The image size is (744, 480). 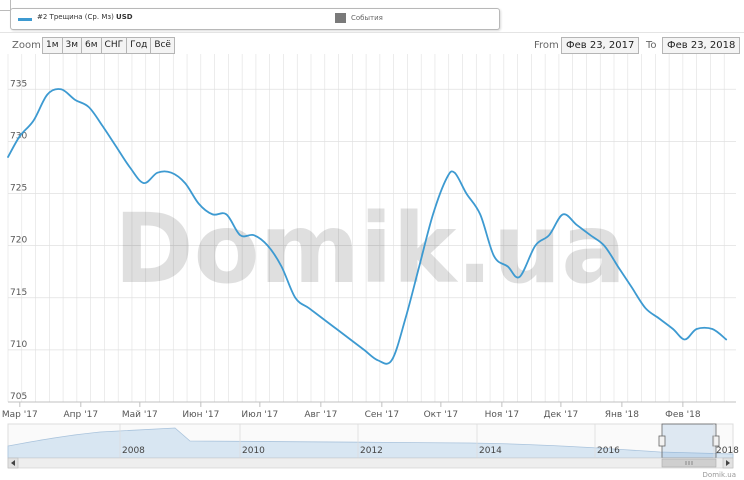 I want to click on x-tick-label: Дек '17, so click(x=560, y=415).